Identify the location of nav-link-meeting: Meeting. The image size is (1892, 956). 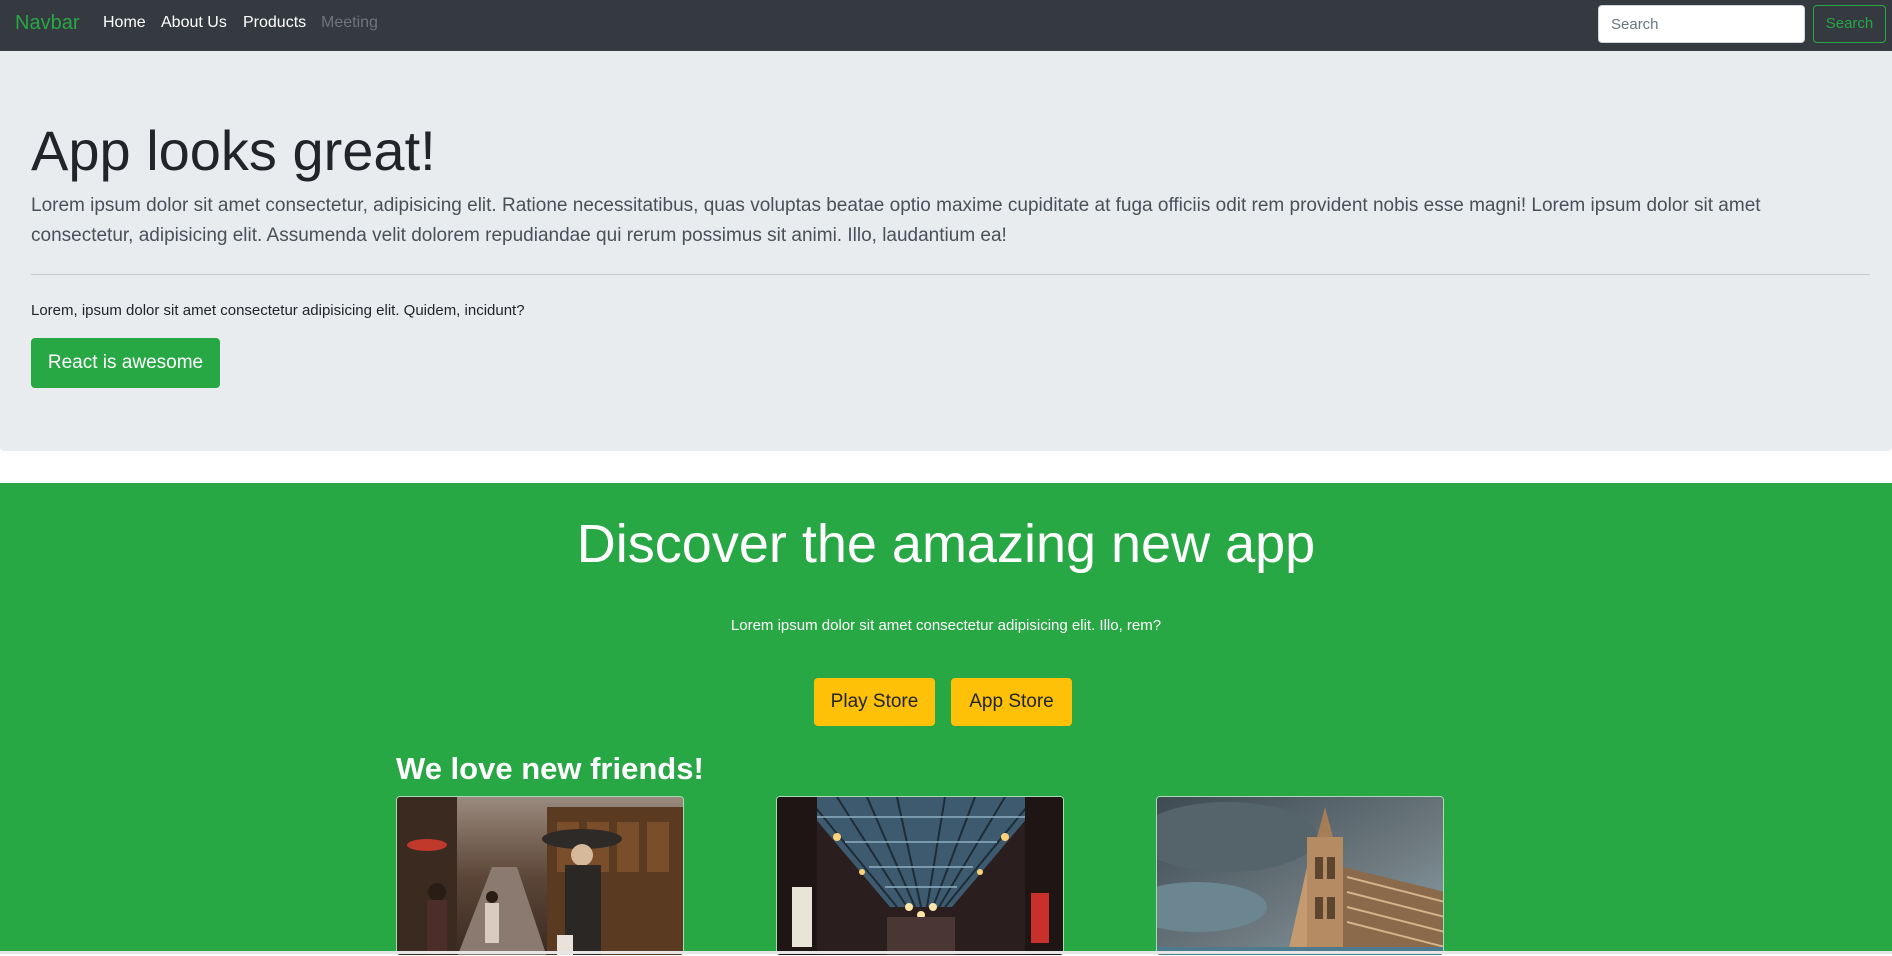
(349, 22).